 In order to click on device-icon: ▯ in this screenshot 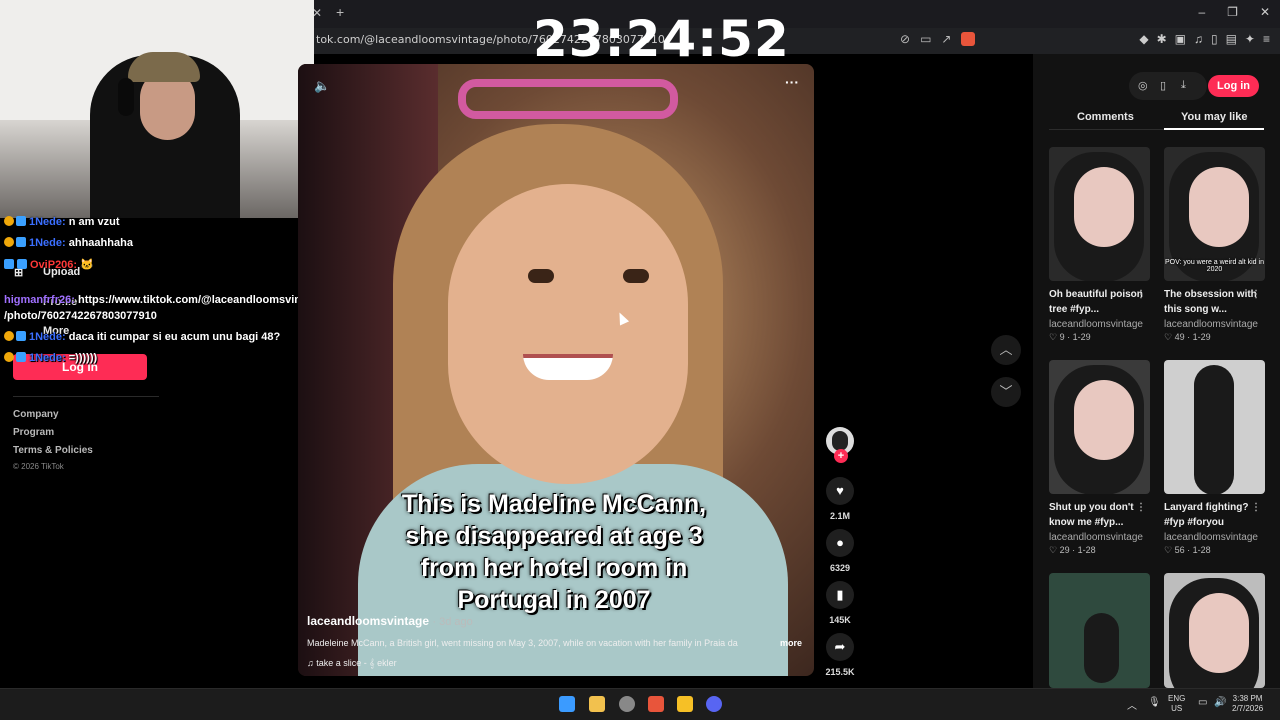, I will do `click(1163, 85)`.